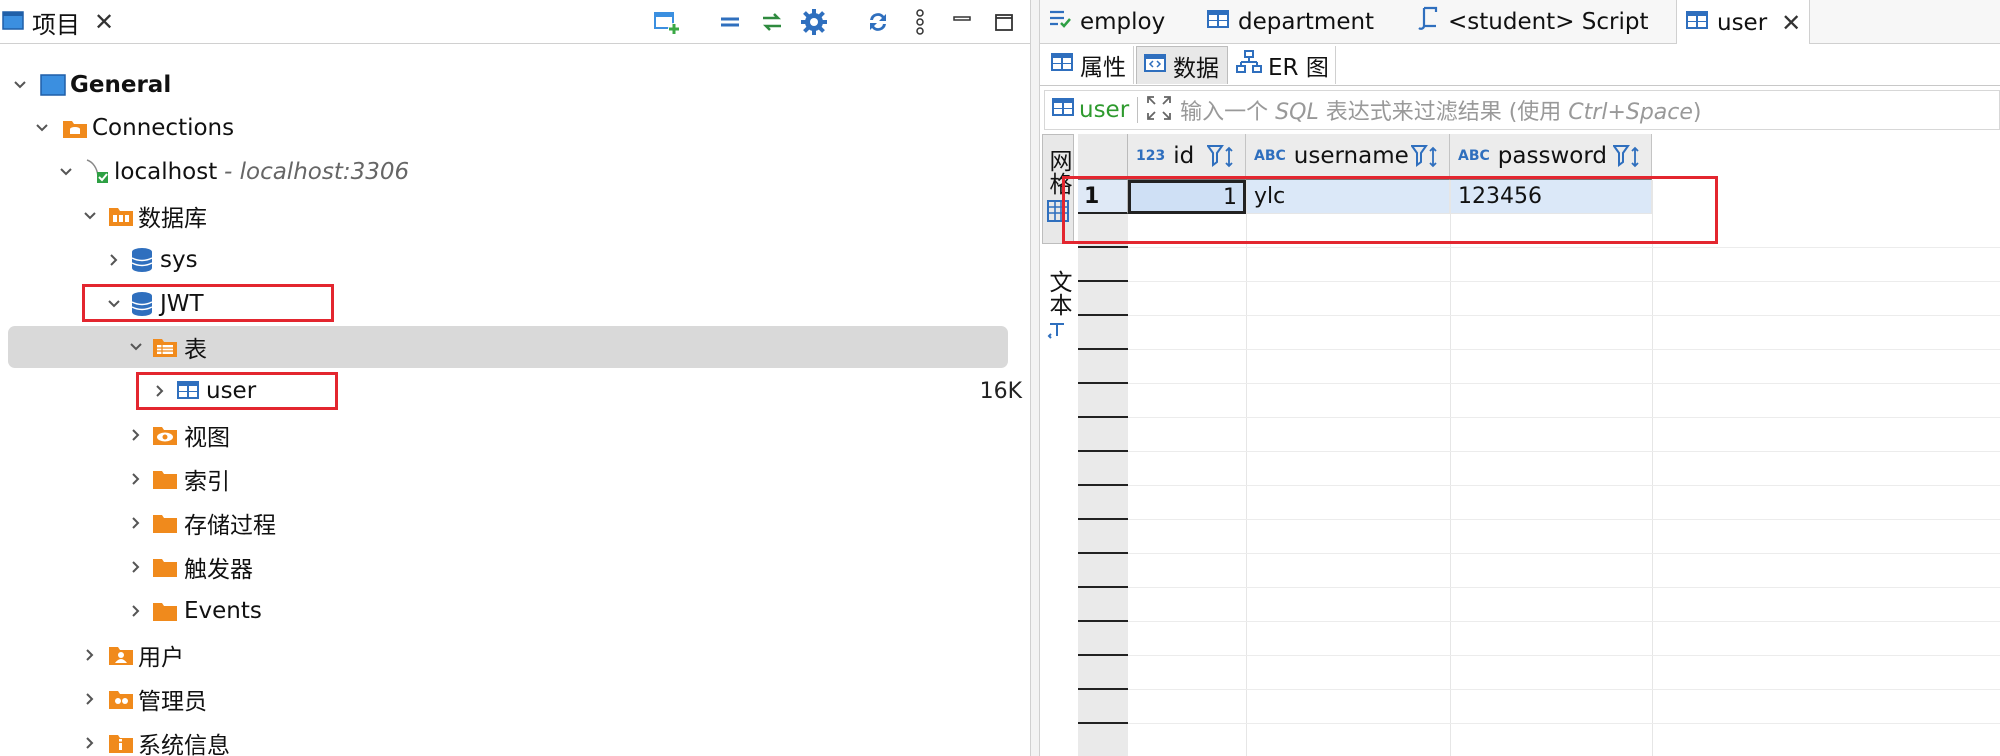 Image resolution: width=2000 pixels, height=756 pixels. Describe the element at coordinates (1090, 110) in the screenshot. I see `filter-table-selector: user` at that location.